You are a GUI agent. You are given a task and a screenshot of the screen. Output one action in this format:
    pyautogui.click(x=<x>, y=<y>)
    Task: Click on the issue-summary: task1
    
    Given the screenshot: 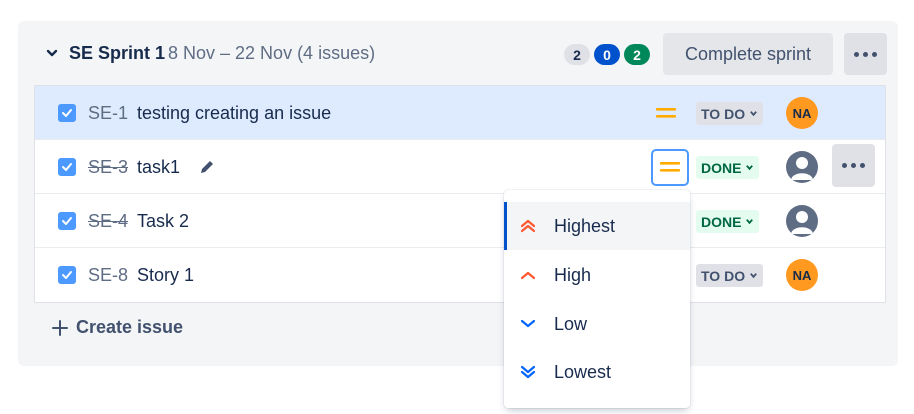 What is the action you would take?
    pyautogui.click(x=158, y=167)
    